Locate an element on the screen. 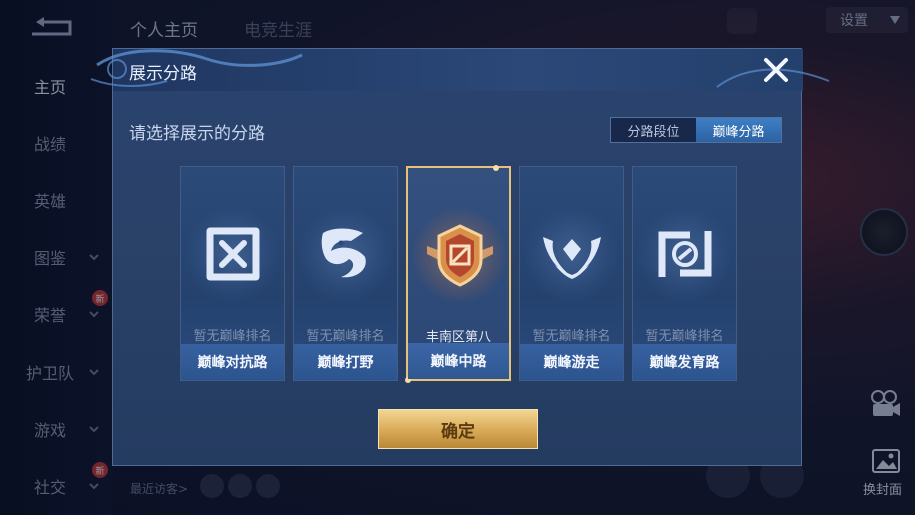  lane-card-farm: 暂无巅峰排名 巅峰发育路 is located at coordinates (684, 273).